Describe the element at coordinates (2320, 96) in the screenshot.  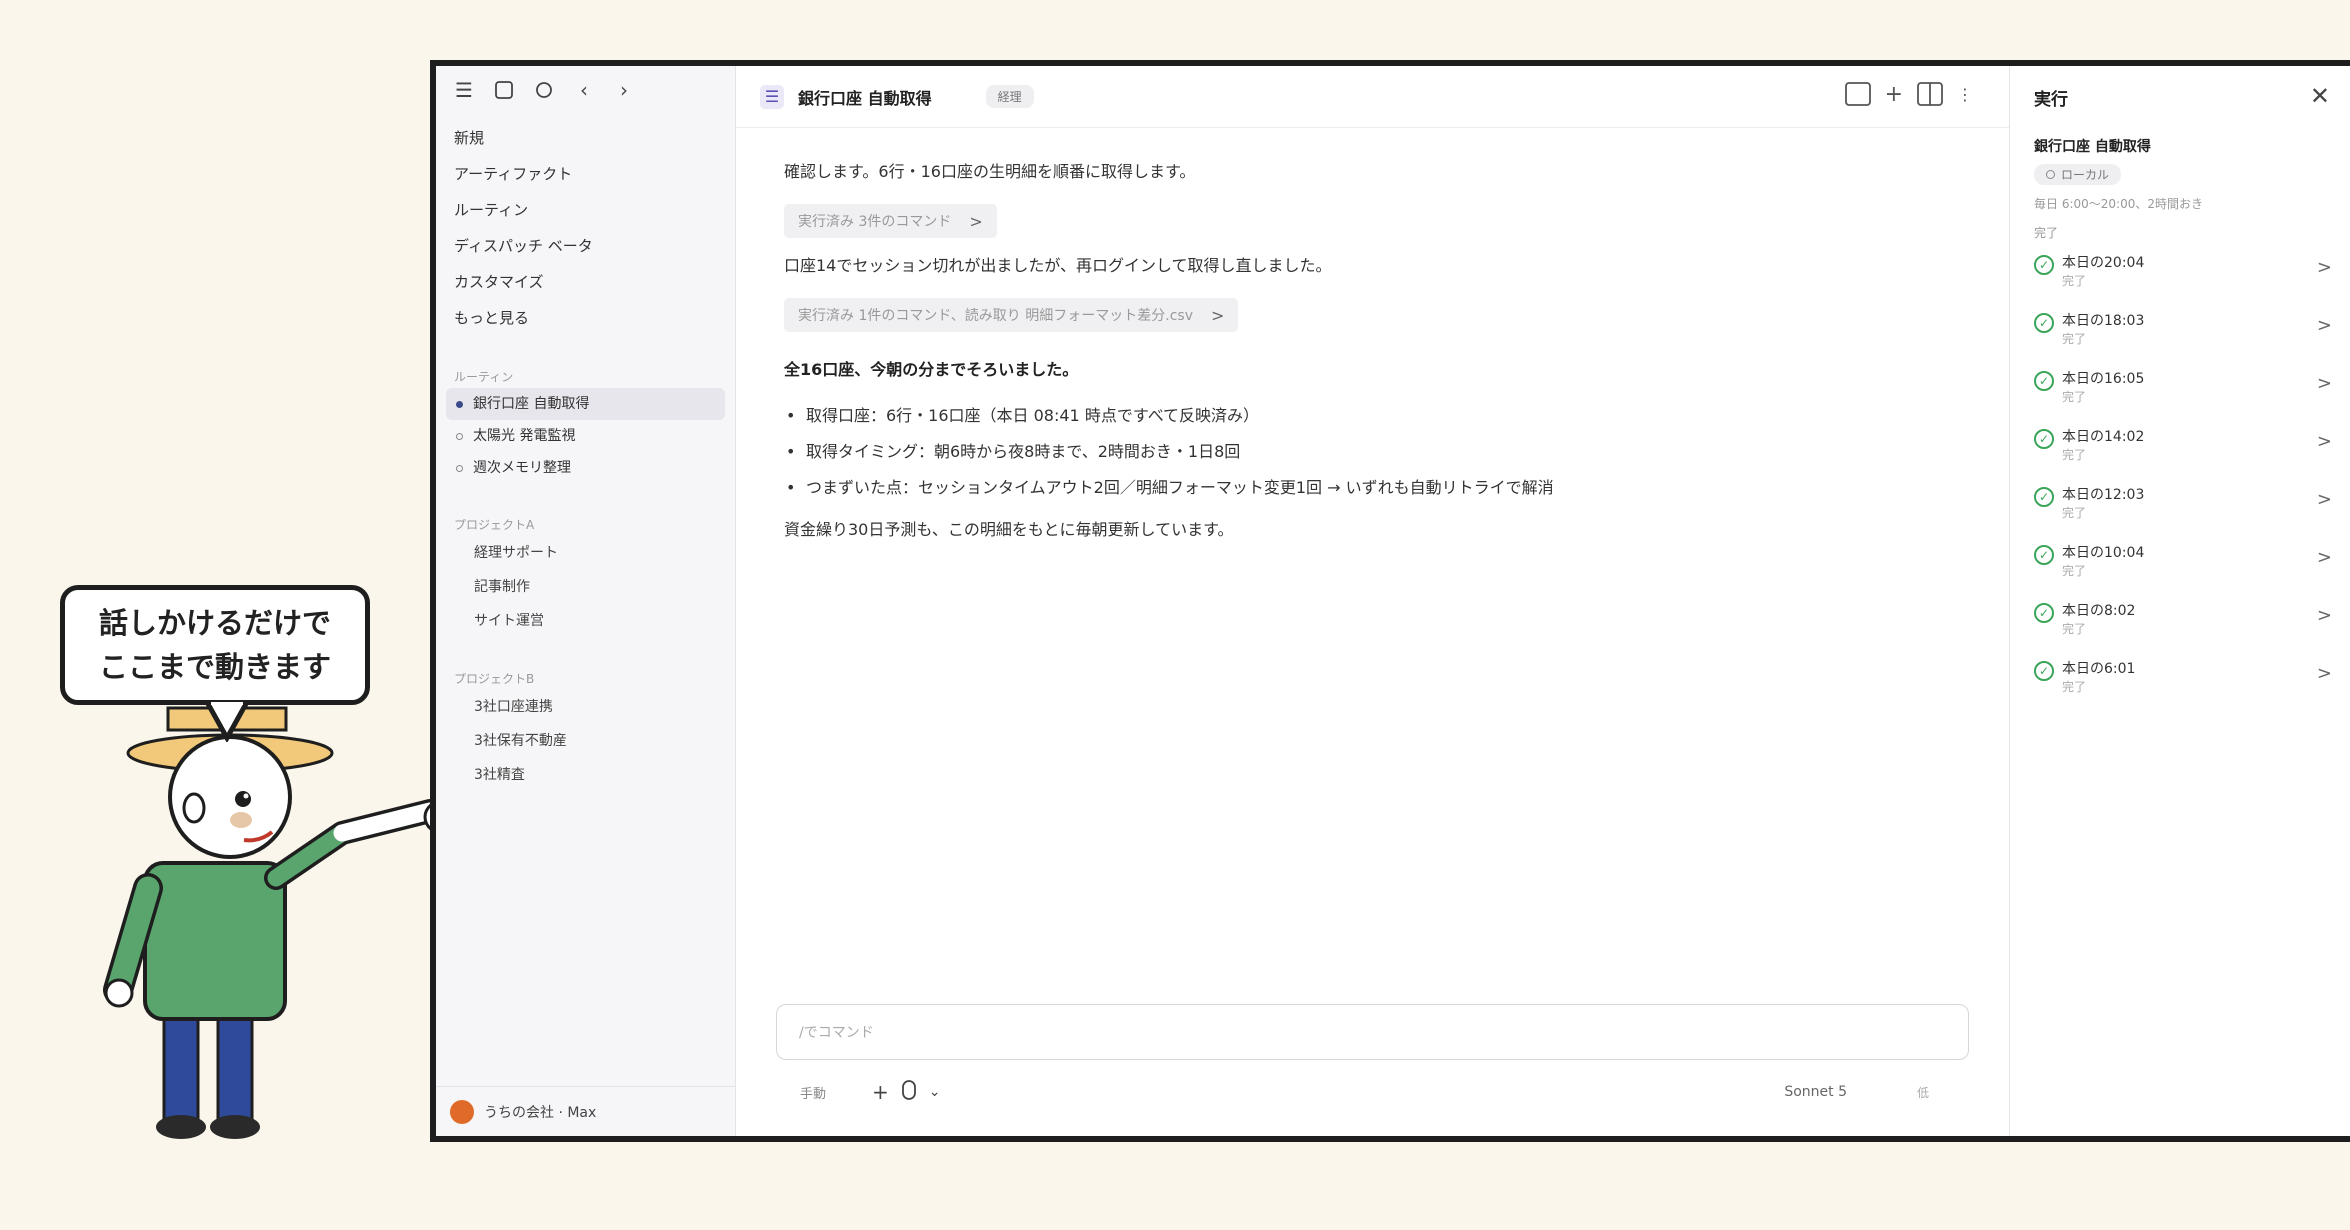
I see `close-icon: ✕` at that location.